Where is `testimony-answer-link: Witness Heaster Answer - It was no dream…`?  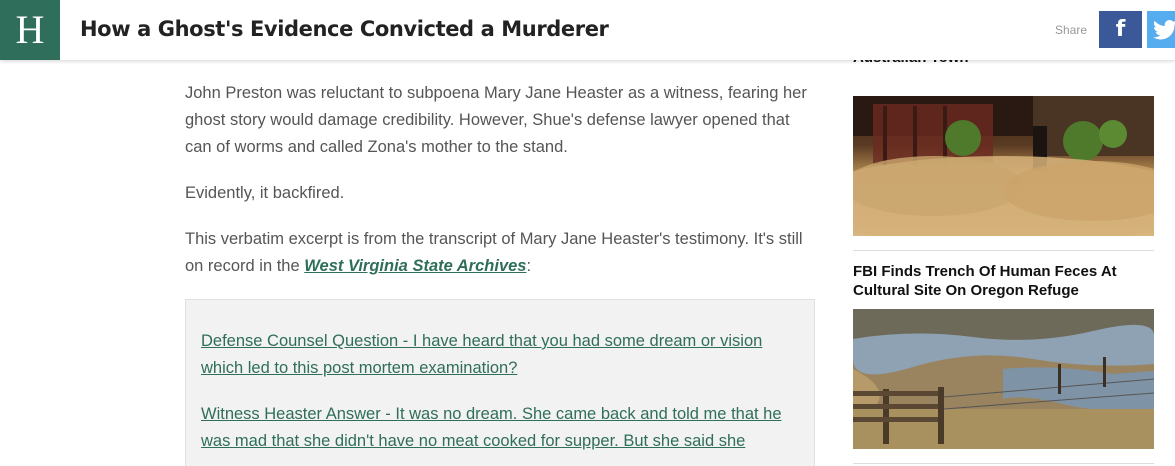
testimony-answer-link: Witness Heaster Answer - It was no dream… is located at coordinates (499, 428).